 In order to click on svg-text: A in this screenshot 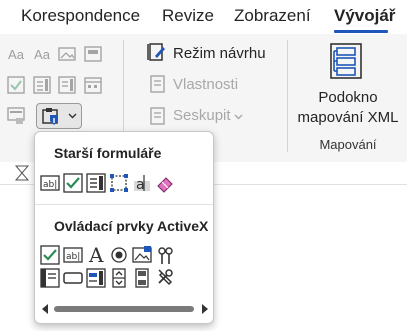, I will do `click(96, 255)`.